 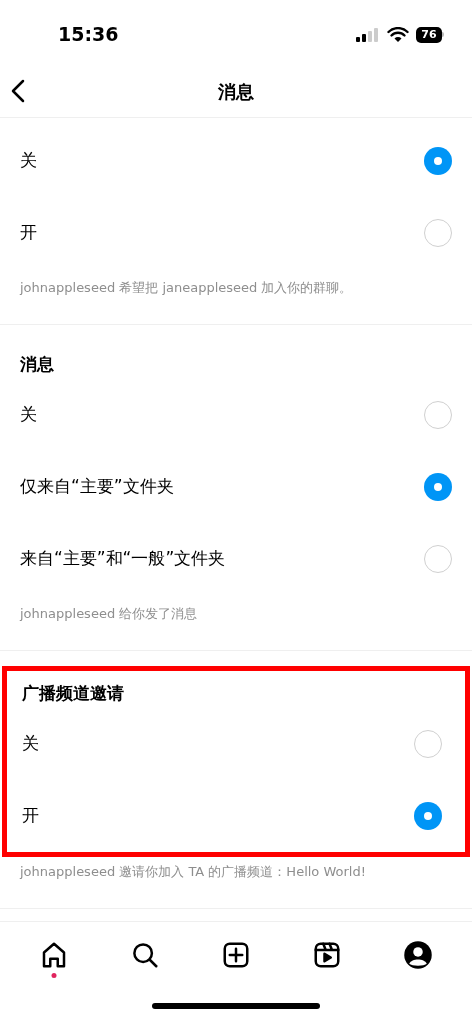 What do you see at coordinates (429, 34) in the screenshot?
I see `battery-level: 76` at bounding box center [429, 34].